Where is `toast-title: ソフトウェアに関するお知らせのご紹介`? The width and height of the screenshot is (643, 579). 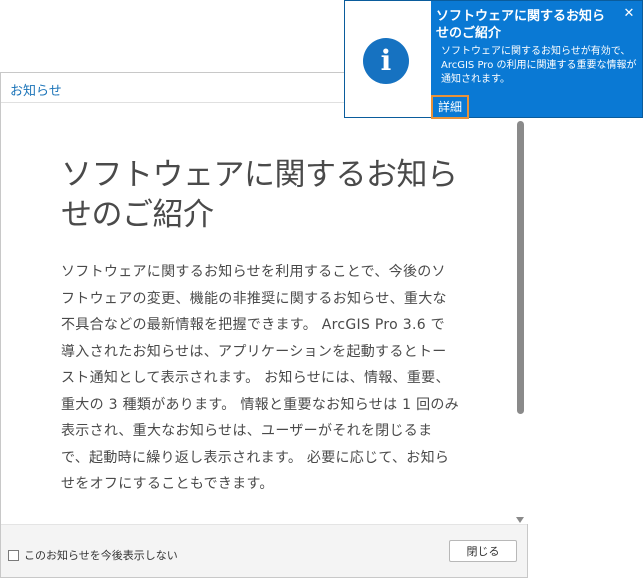 toast-title: ソフトウェアに関するお知らせのご紹介 is located at coordinates (521, 25).